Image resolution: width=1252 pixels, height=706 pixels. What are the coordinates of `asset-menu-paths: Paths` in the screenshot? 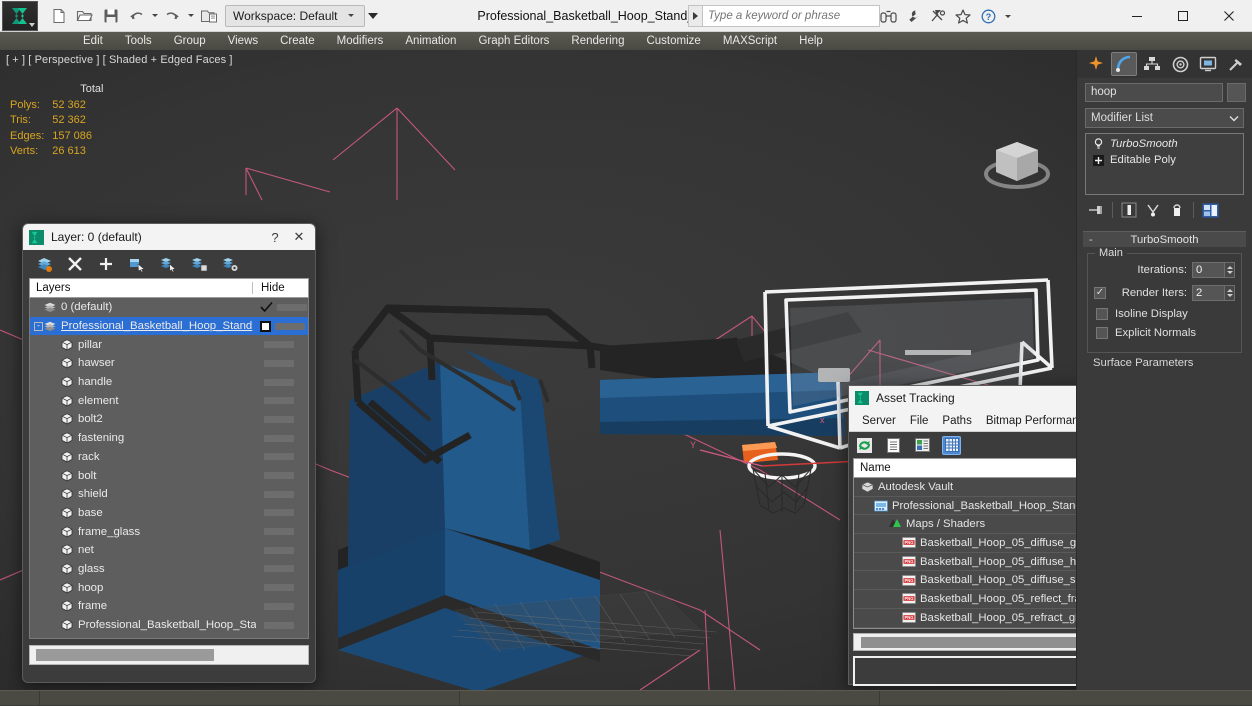 It's located at (956, 421).